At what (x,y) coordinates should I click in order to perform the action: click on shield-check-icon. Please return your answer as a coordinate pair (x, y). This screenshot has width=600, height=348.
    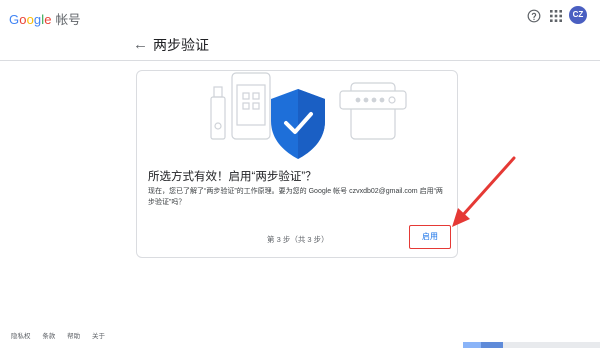
    Looking at the image, I should click on (298, 124).